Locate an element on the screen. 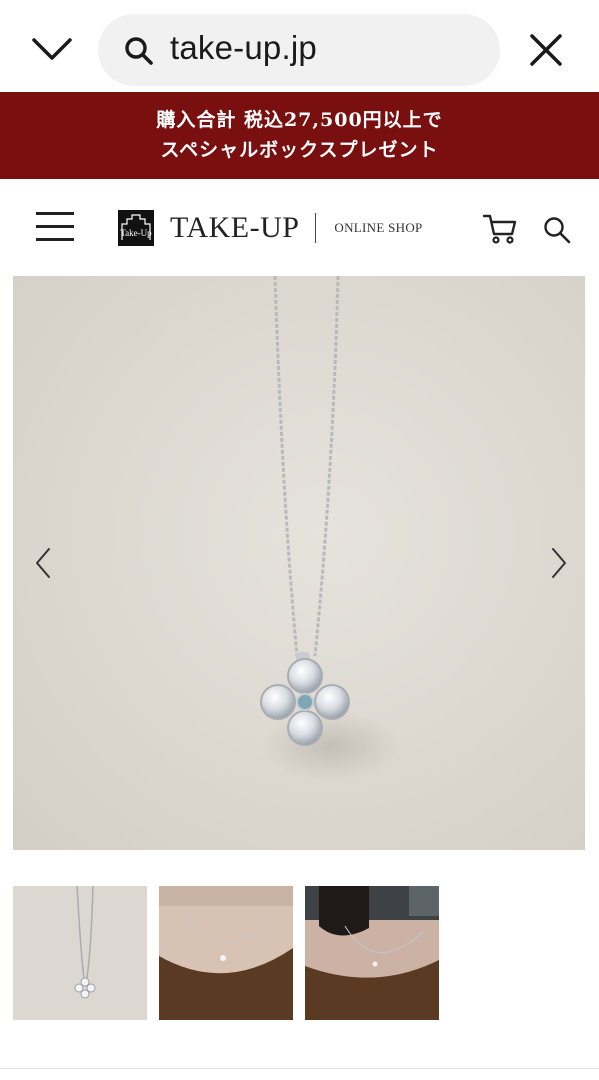  thumbnail-worn-front is located at coordinates (226, 953).